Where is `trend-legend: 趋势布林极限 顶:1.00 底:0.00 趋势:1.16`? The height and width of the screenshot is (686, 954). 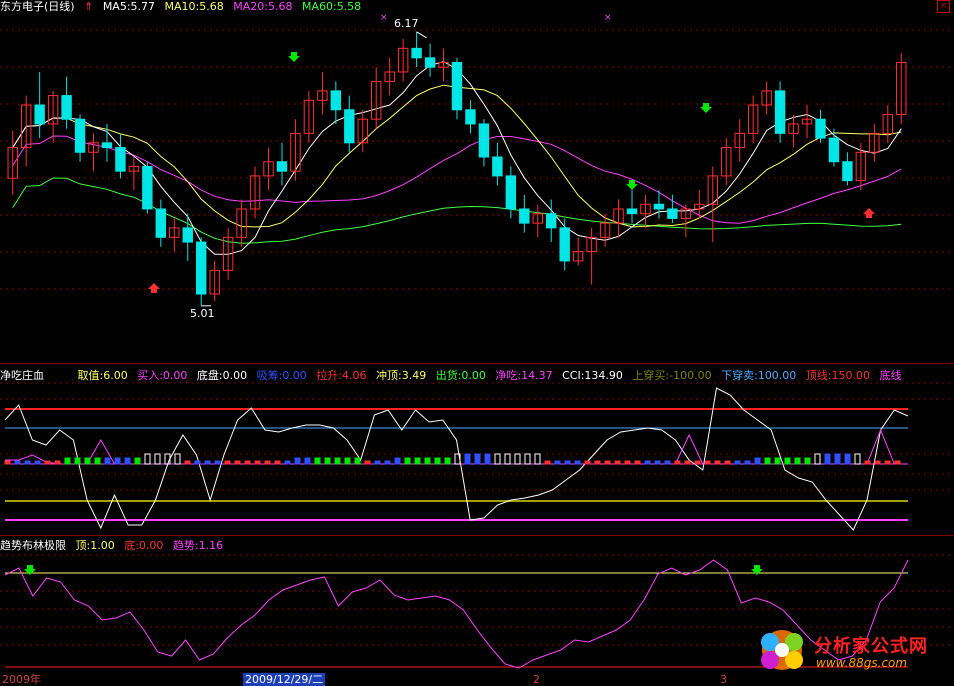
trend-legend: 趋势布林极限 顶:1.00 底:0.00 趋势:1.16 is located at coordinates (114, 546).